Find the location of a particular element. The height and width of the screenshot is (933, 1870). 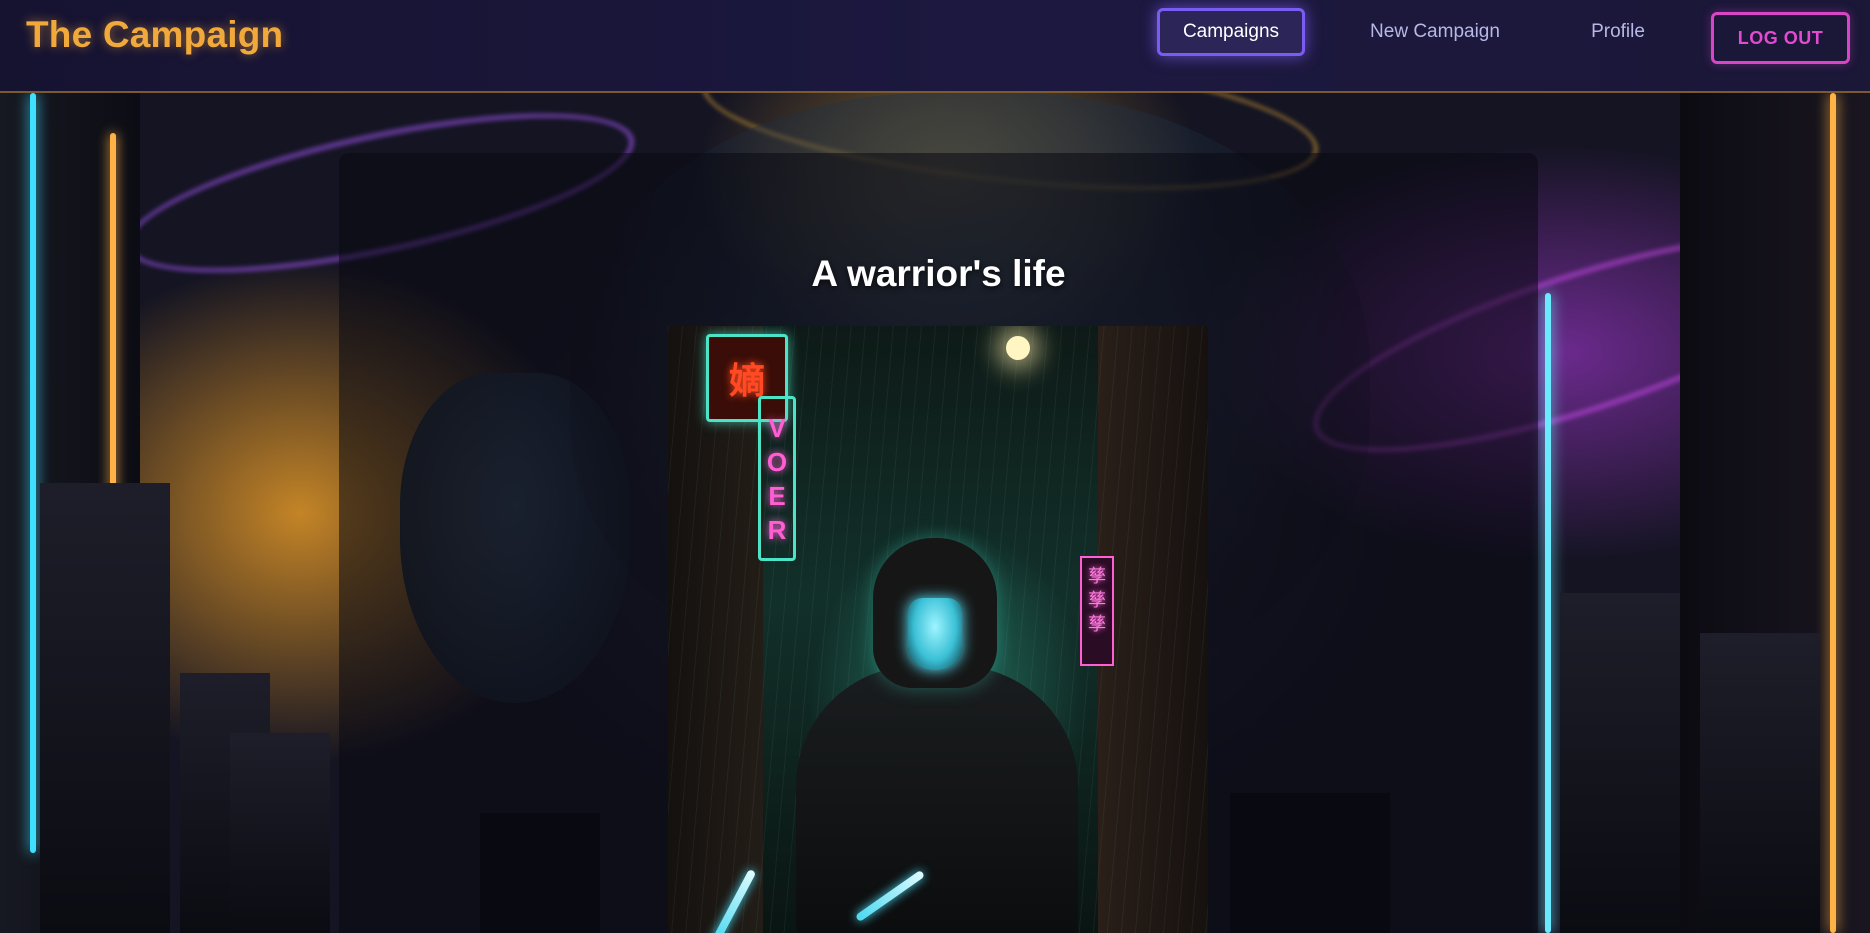

neon-sign-text: VOER is located at coordinates (777, 481).